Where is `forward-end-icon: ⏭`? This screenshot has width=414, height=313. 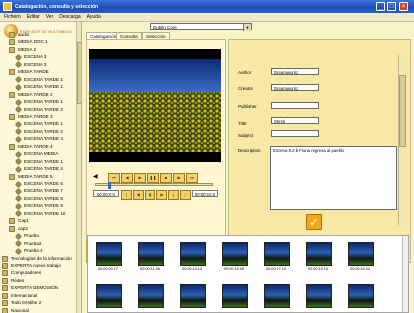
forward-end-icon: ⏭ is located at coordinates (192, 178).